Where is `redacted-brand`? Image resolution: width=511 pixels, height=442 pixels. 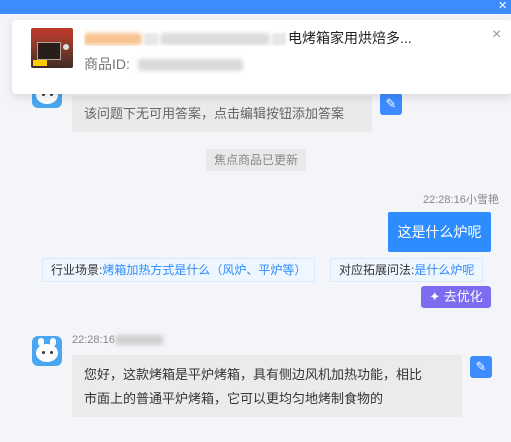 redacted-brand is located at coordinates (113, 39).